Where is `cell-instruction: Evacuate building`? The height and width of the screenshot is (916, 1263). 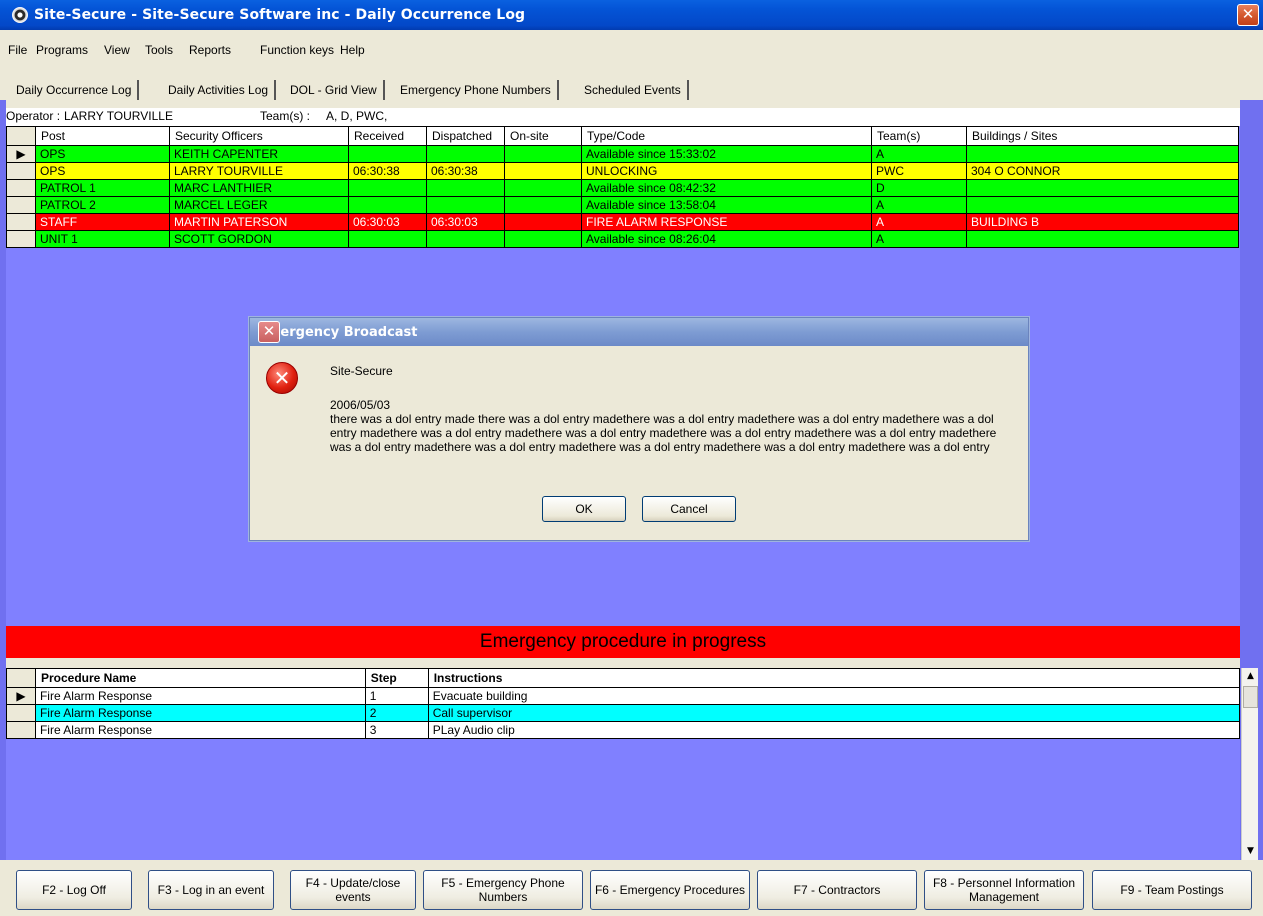 cell-instruction: Evacuate building is located at coordinates (834, 696).